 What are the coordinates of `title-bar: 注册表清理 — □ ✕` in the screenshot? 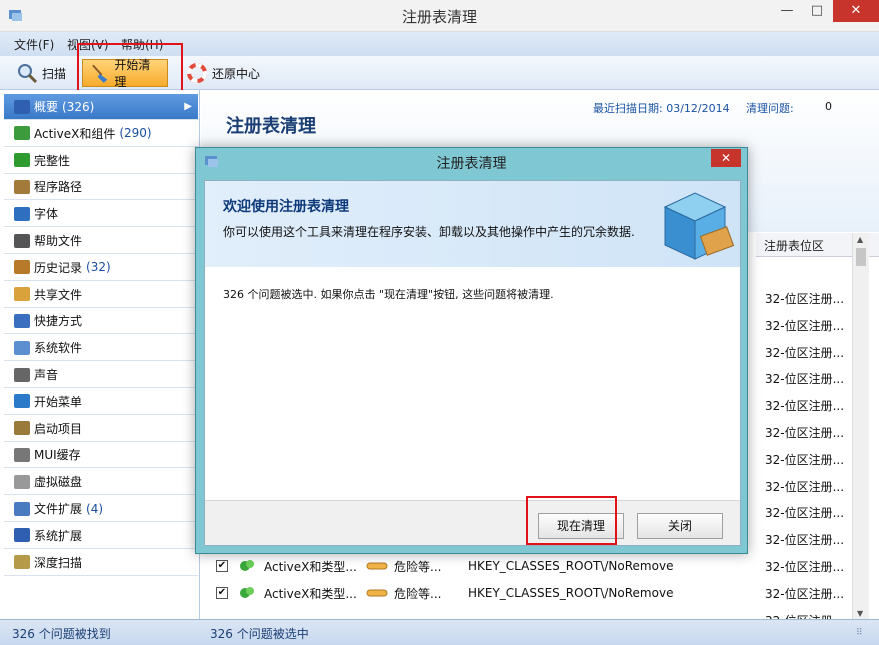 It's located at (439, 16).